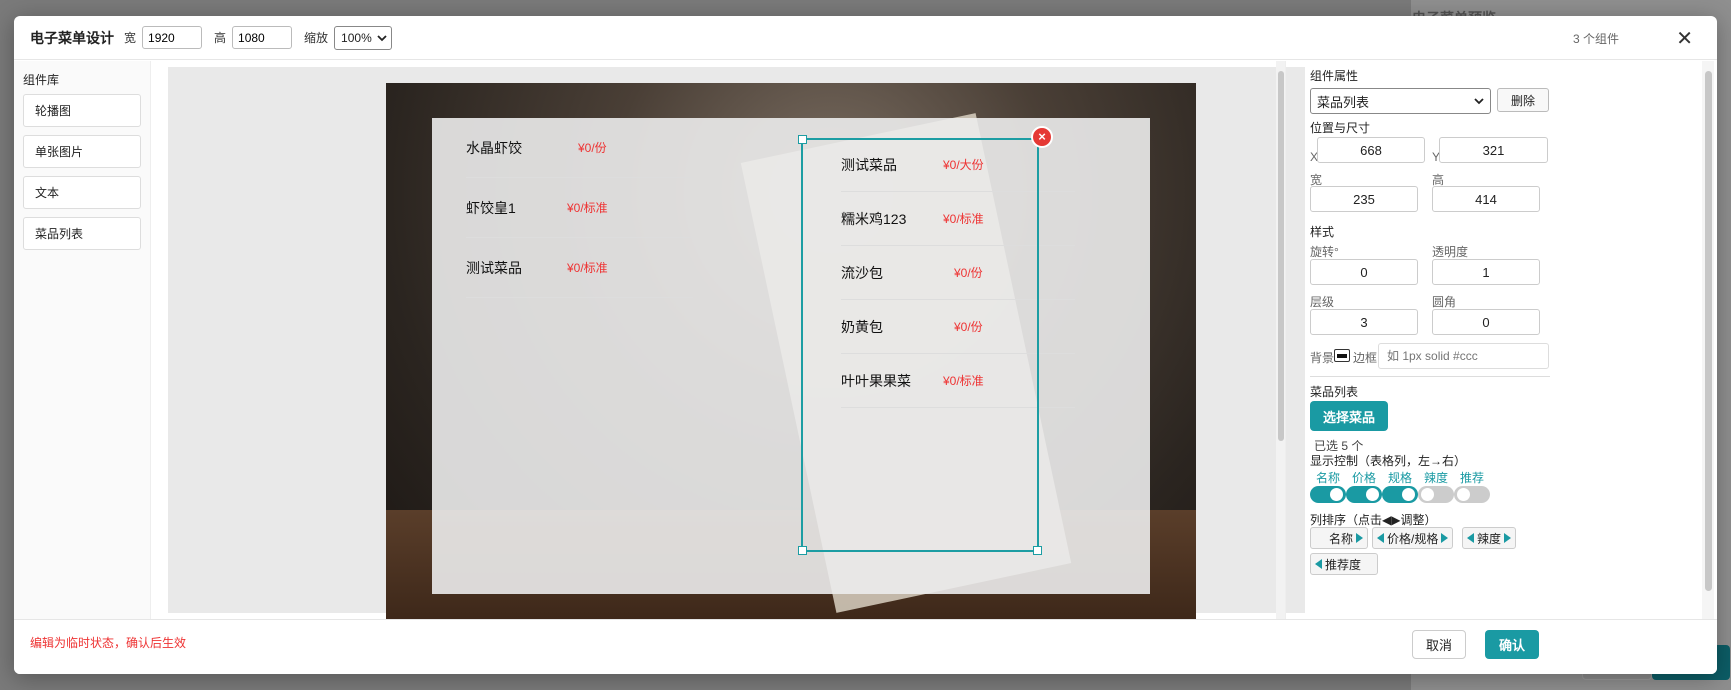  What do you see at coordinates (82, 110) in the screenshot?
I see `library-item-carousel: 轮播图` at bounding box center [82, 110].